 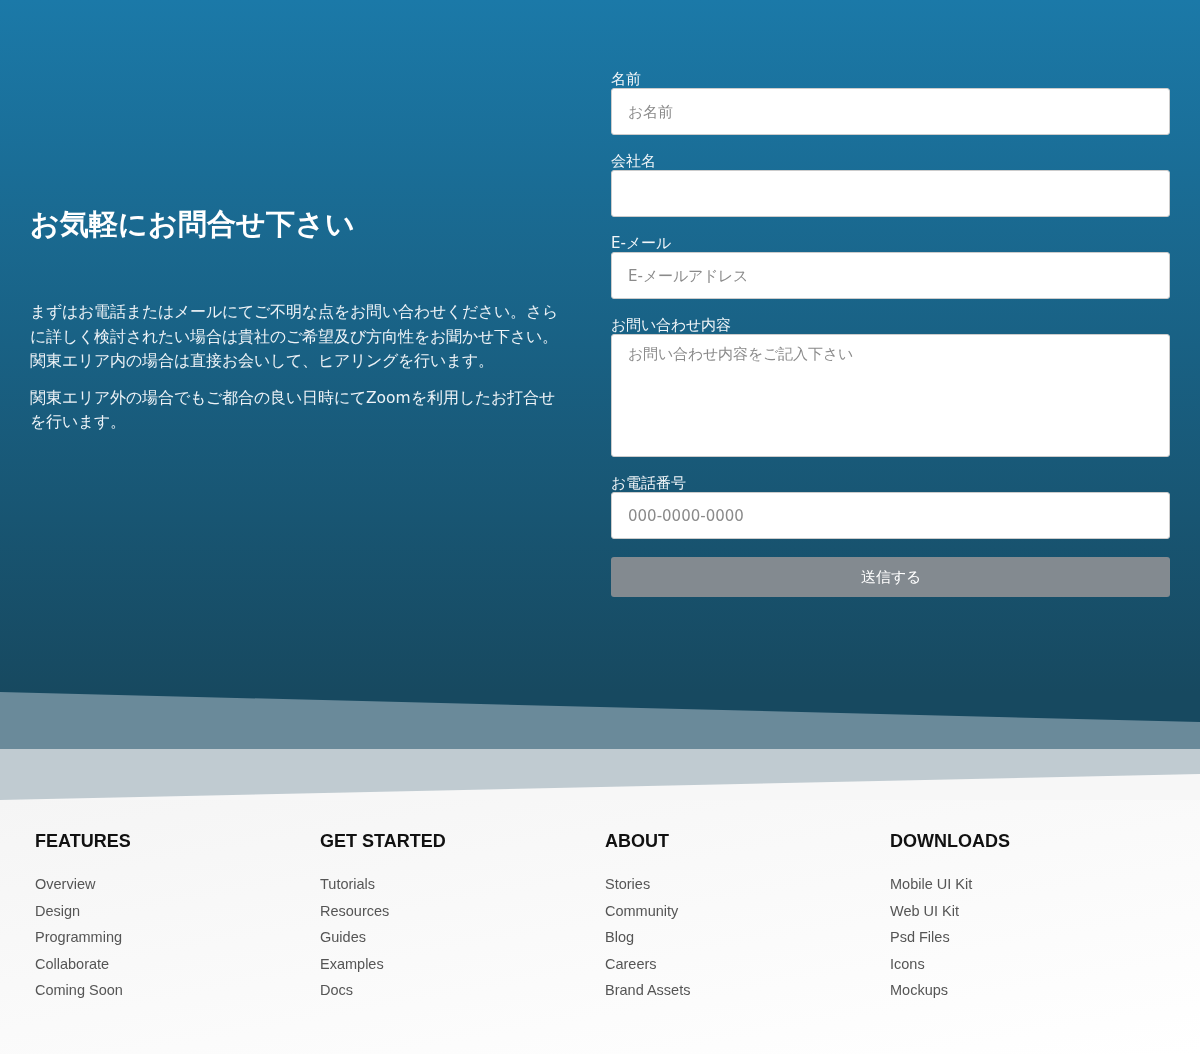 I want to click on footer-link: Mockups, so click(x=919, y=990).